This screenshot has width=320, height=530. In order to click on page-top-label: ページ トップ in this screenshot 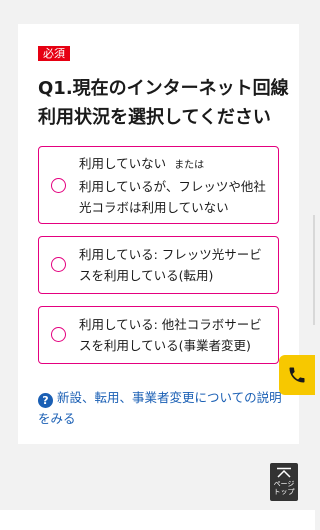, I will do `click(284, 488)`.